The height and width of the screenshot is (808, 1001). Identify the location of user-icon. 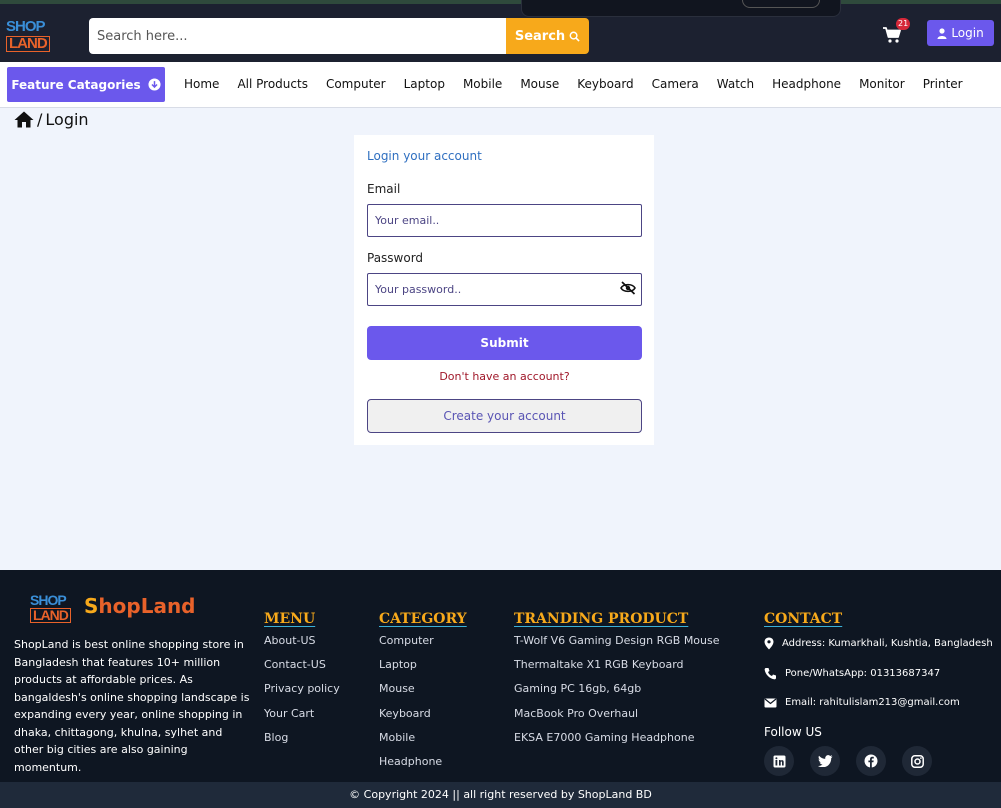
(942, 33).